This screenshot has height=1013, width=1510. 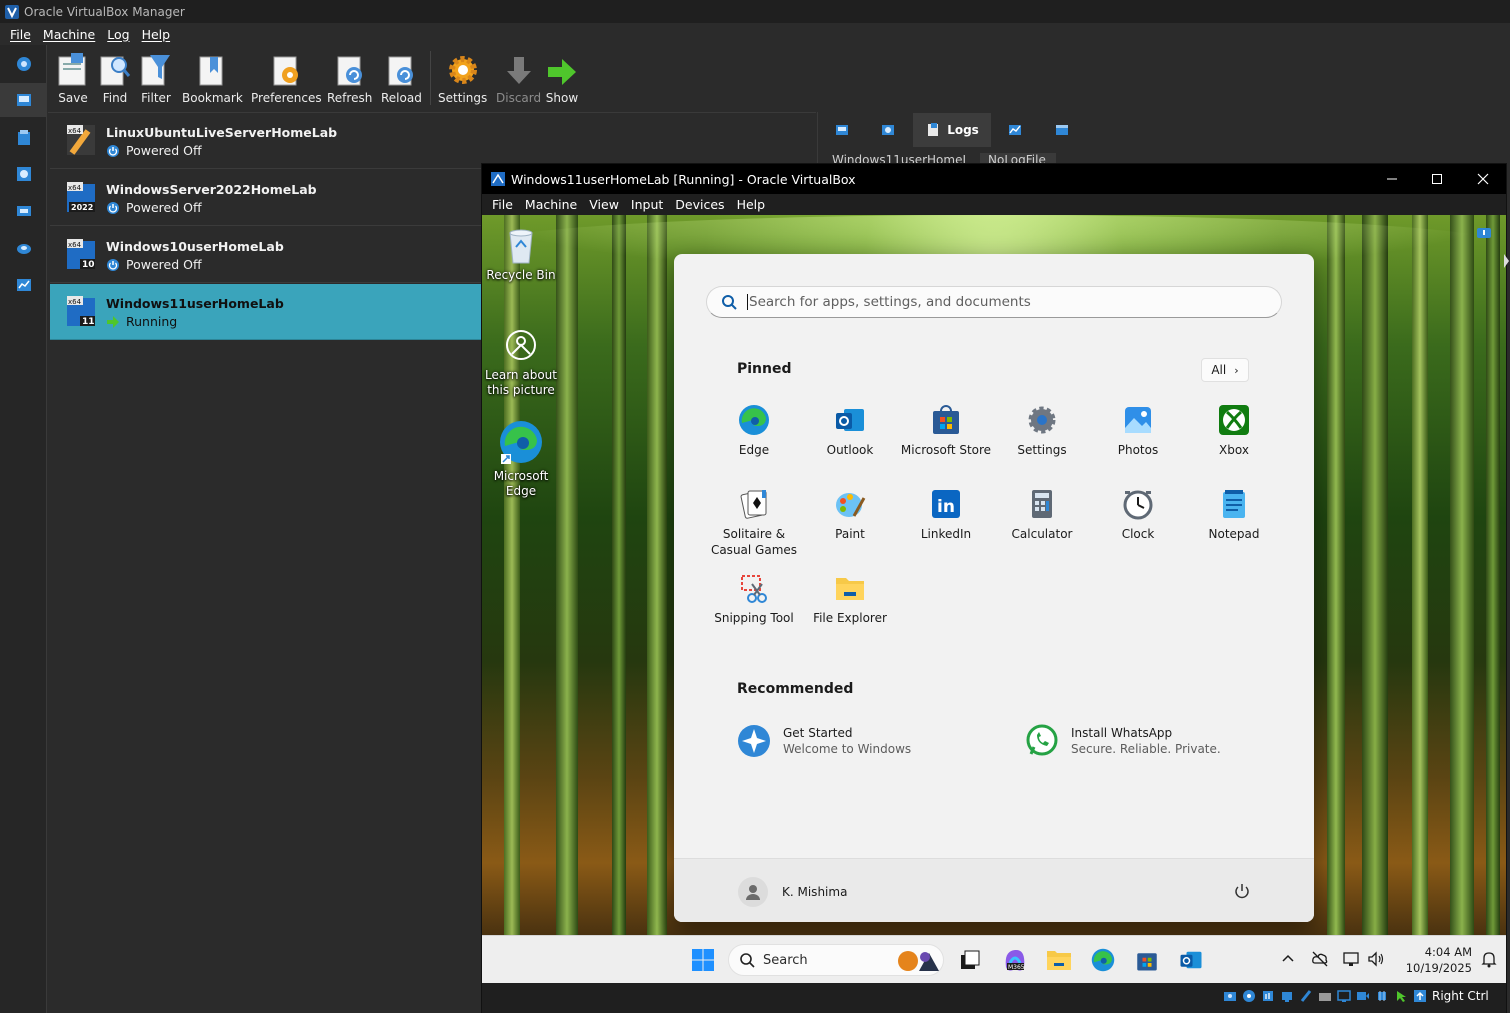 What do you see at coordinates (1042, 515) in the screenshot?
I see `pinned-app-calculator: Calculator` at bounding box center [1042, 515].